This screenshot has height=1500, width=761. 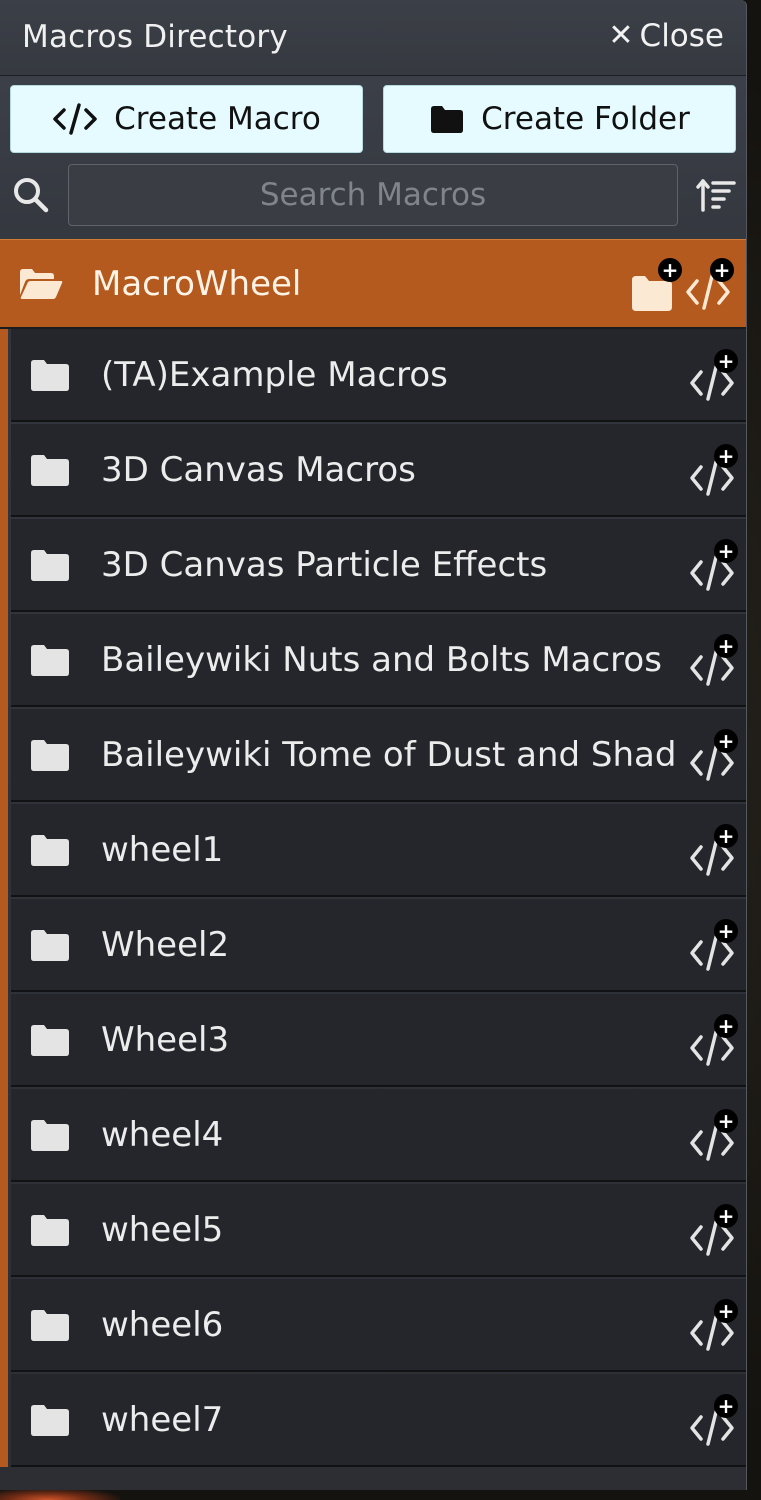 What do you see at coordinates (31, 195) in the screenshot?
I see `search-icon` at bounding box center [31, 195].